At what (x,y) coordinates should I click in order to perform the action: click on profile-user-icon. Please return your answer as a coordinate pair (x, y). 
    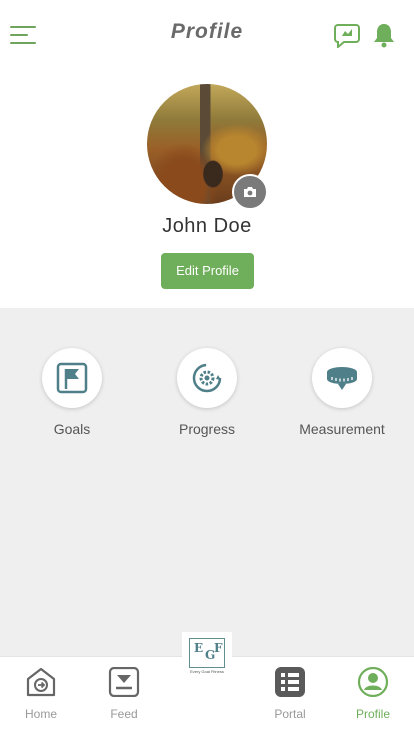
    Looking at the image, I should click on (373, 682).